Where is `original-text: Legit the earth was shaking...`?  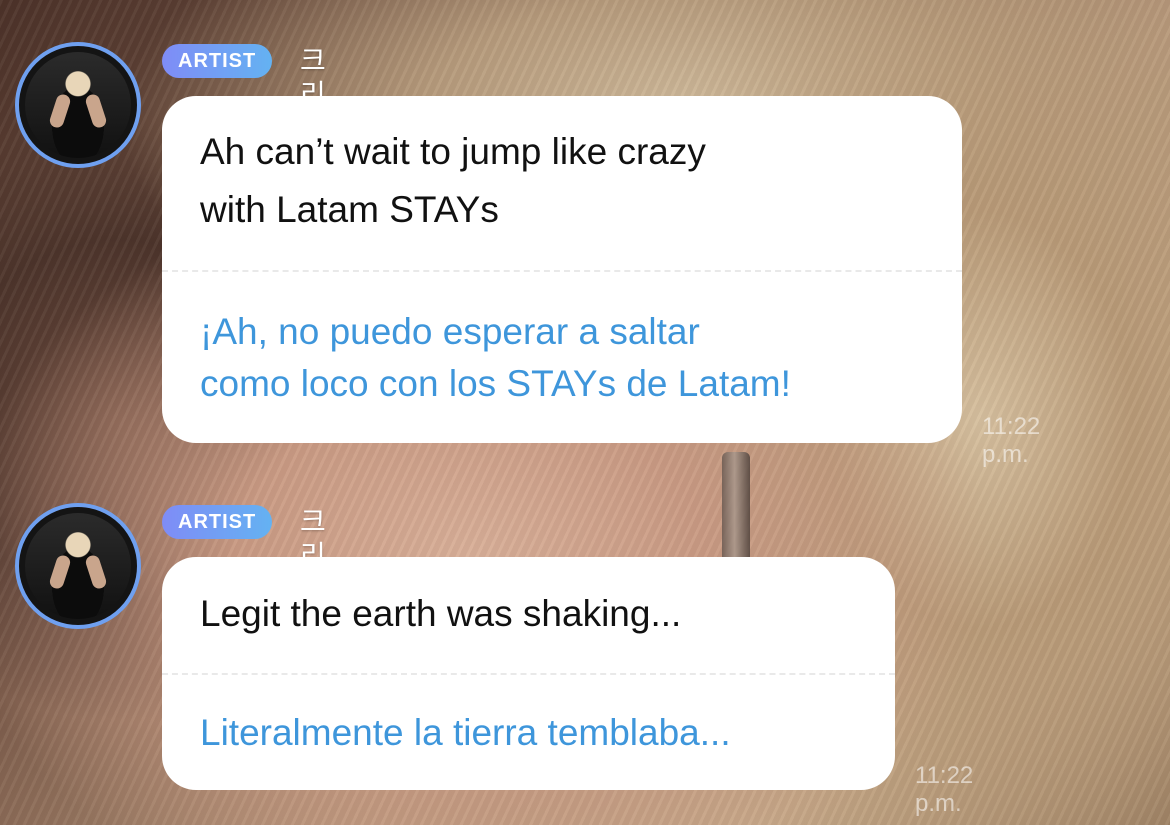
original-text: Legit the earth was shaking... is located at coordinates (441, 613).